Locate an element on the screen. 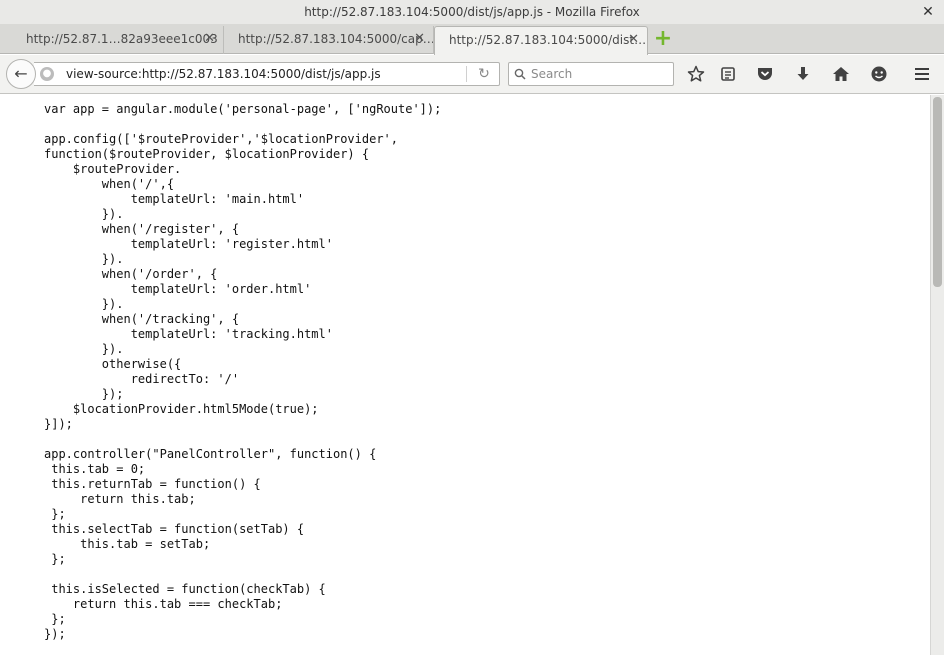 The height and width of the screenshot is (655, 944). tab-label: http://52.87.1…82a93eee1c003 is located at coordinates (122, 39).